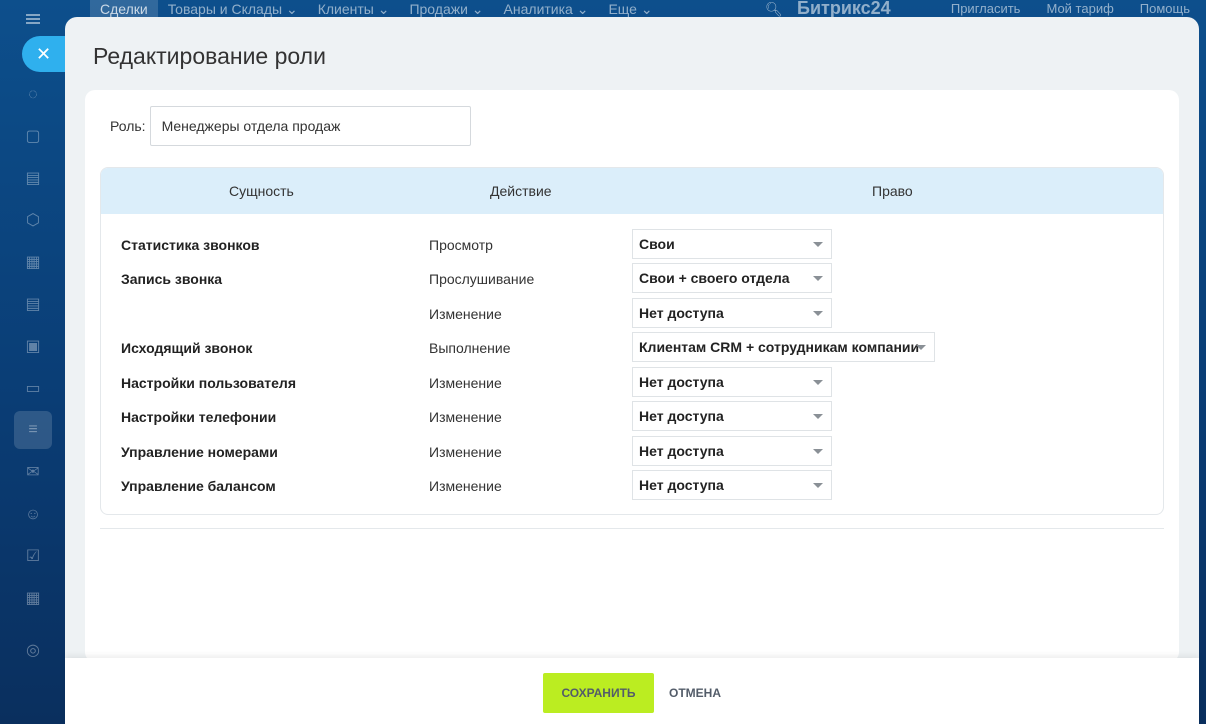 This screenshot has width=1206, height=724. What do you see at coordinates (844, 9) in the screenshot?
I see `brand-logo: Битрикс24` at bounding box center [844, 9].